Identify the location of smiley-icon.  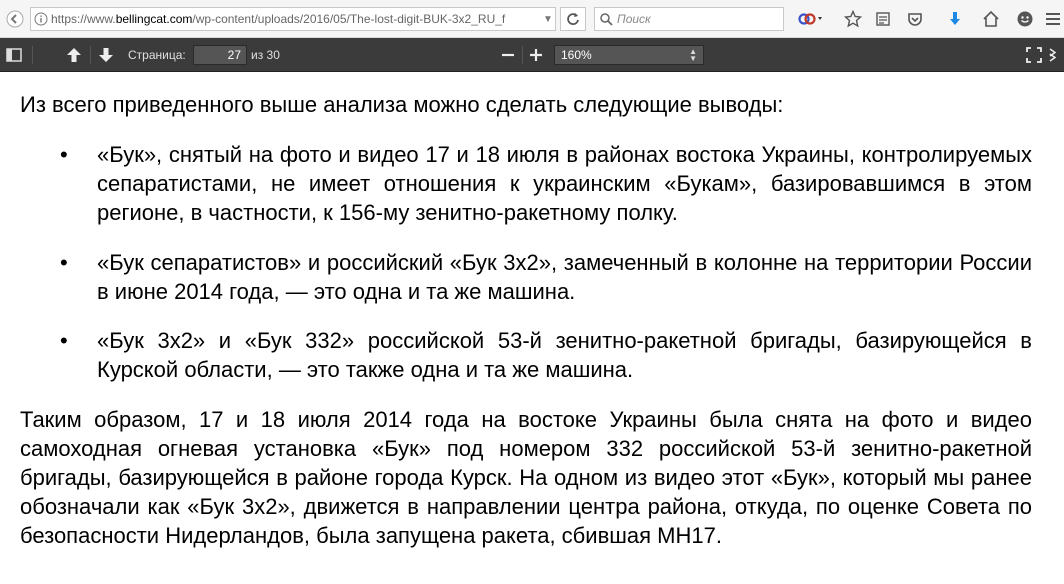
(1025, 19).